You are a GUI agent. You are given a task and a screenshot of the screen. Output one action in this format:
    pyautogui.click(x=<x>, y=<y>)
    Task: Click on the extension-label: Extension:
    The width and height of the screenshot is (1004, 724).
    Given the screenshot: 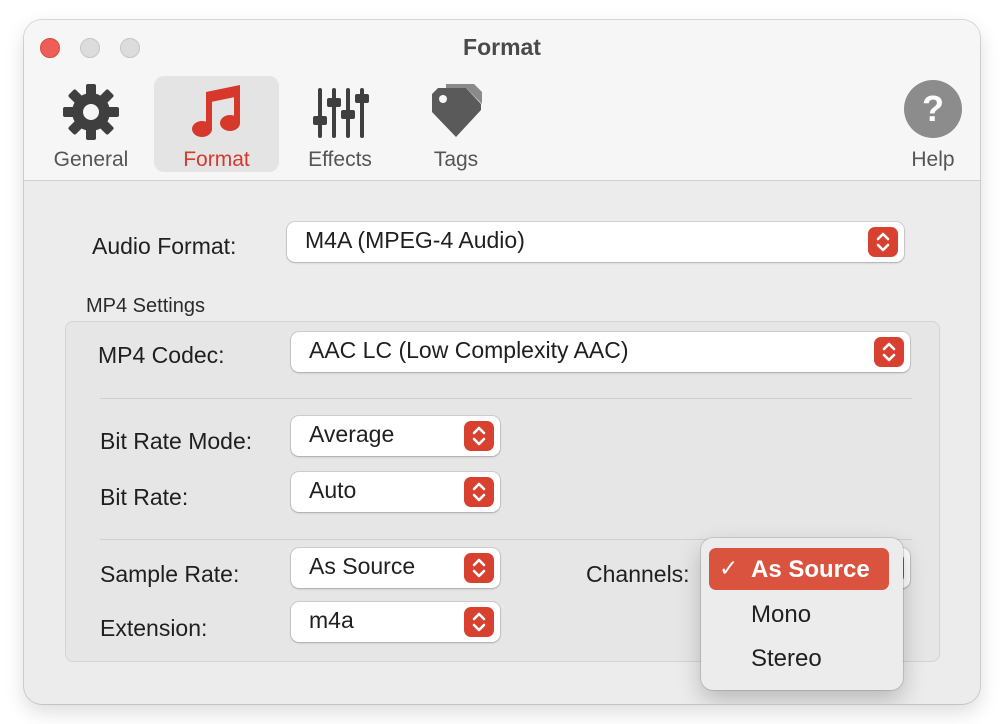 What is the action you would take?
    pyautogui.click(x=154, y=628)
    